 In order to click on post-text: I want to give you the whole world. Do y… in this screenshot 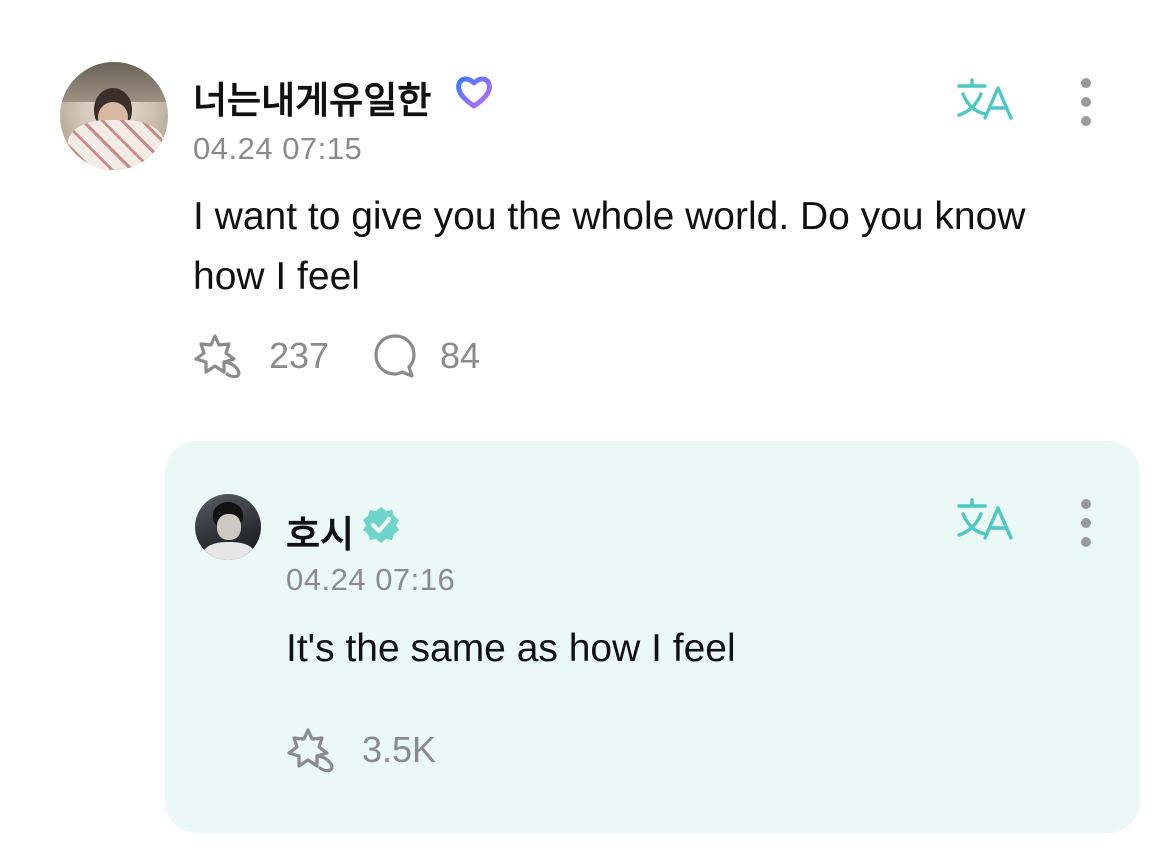, I will do `click(609, 246)`.